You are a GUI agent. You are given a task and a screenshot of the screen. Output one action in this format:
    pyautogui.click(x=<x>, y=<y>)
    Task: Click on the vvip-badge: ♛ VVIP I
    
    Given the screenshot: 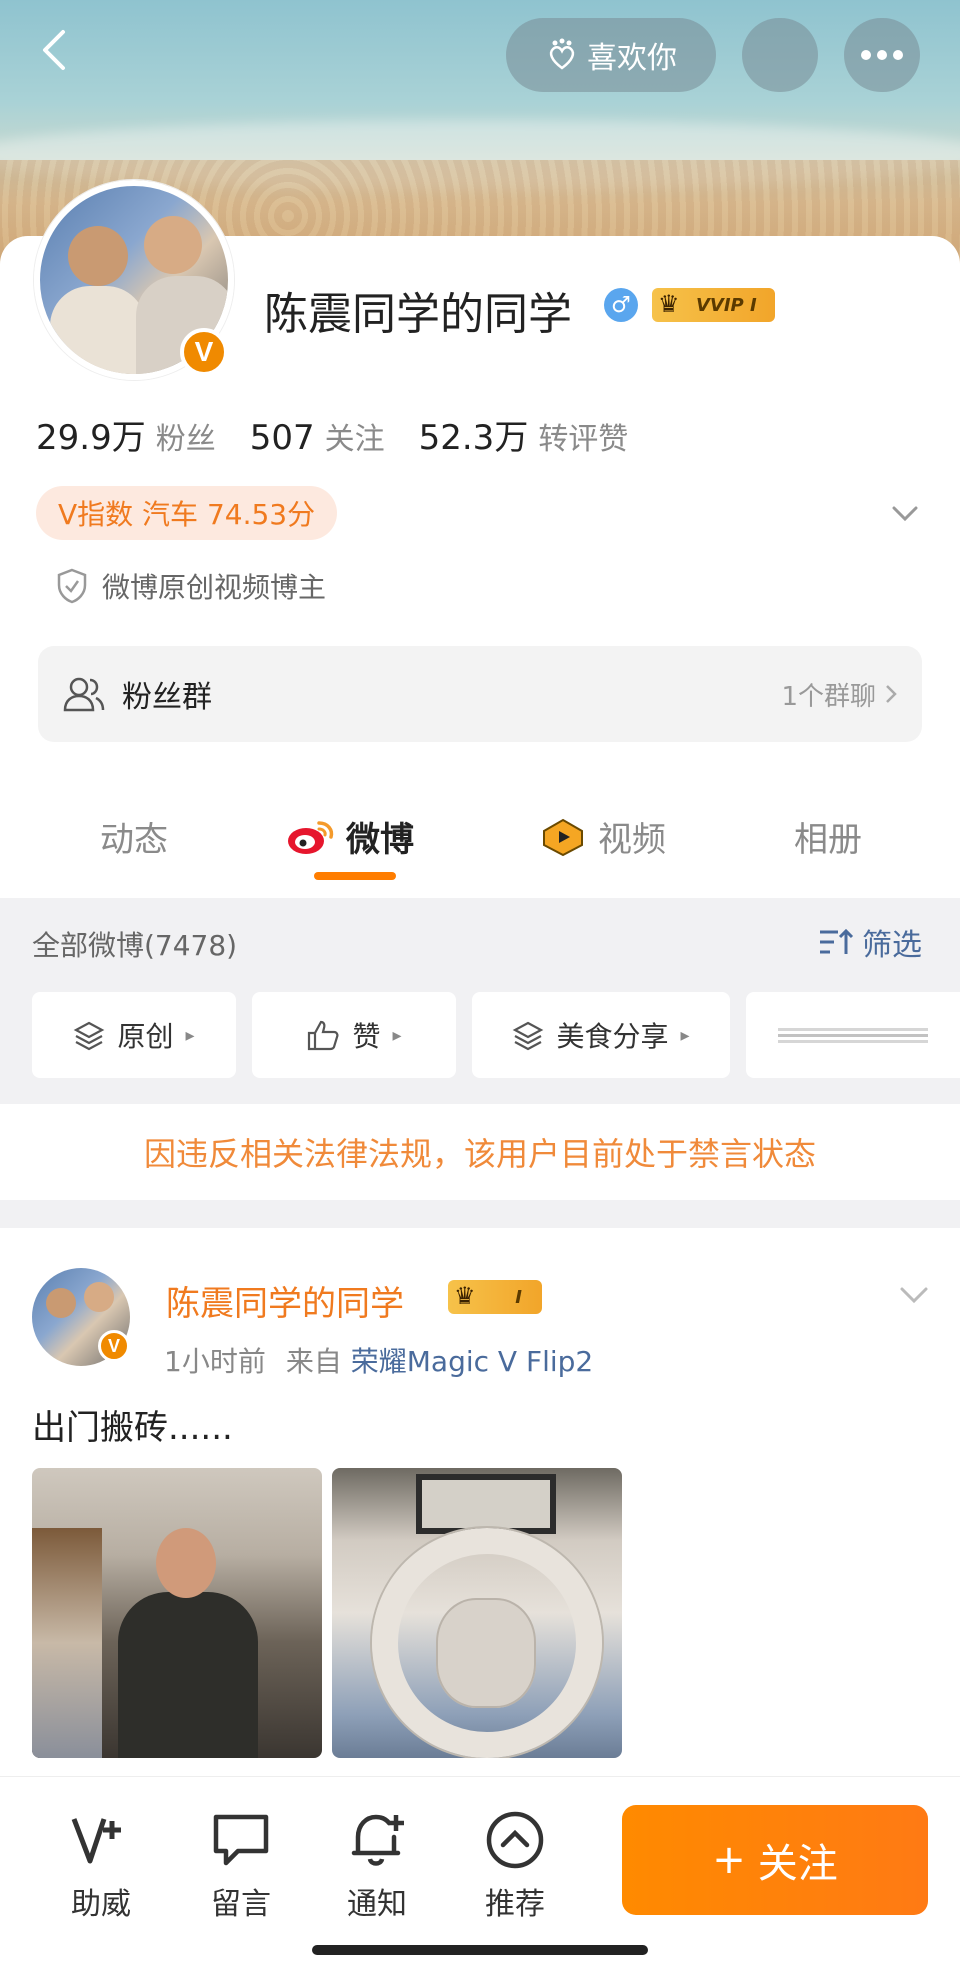 What is the action you would take?
    pyautogui.click(x=713, y=305)
    